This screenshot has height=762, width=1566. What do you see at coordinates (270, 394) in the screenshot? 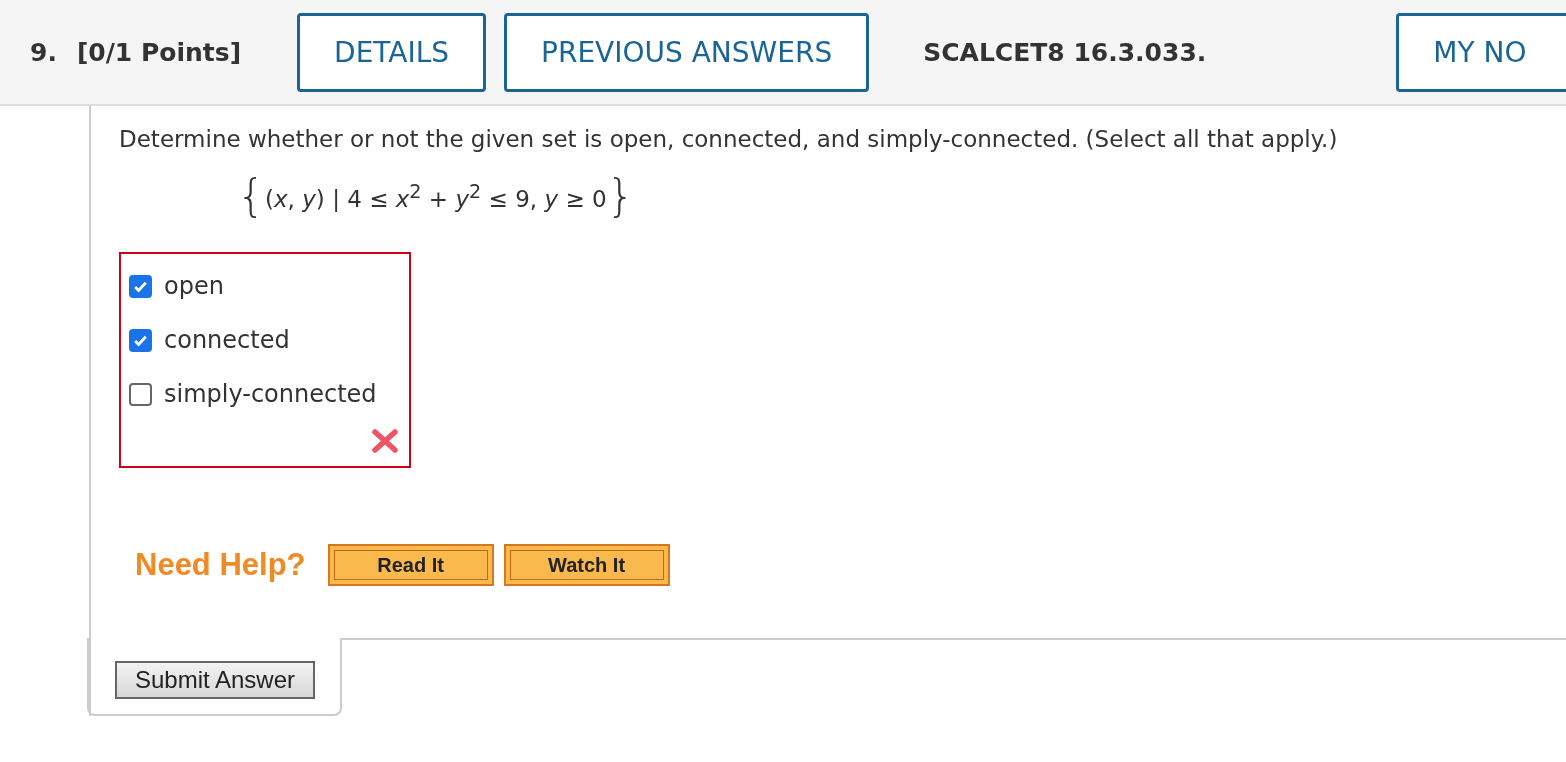
I see `option-label: simply-connected` at bounding box center [270, 394].